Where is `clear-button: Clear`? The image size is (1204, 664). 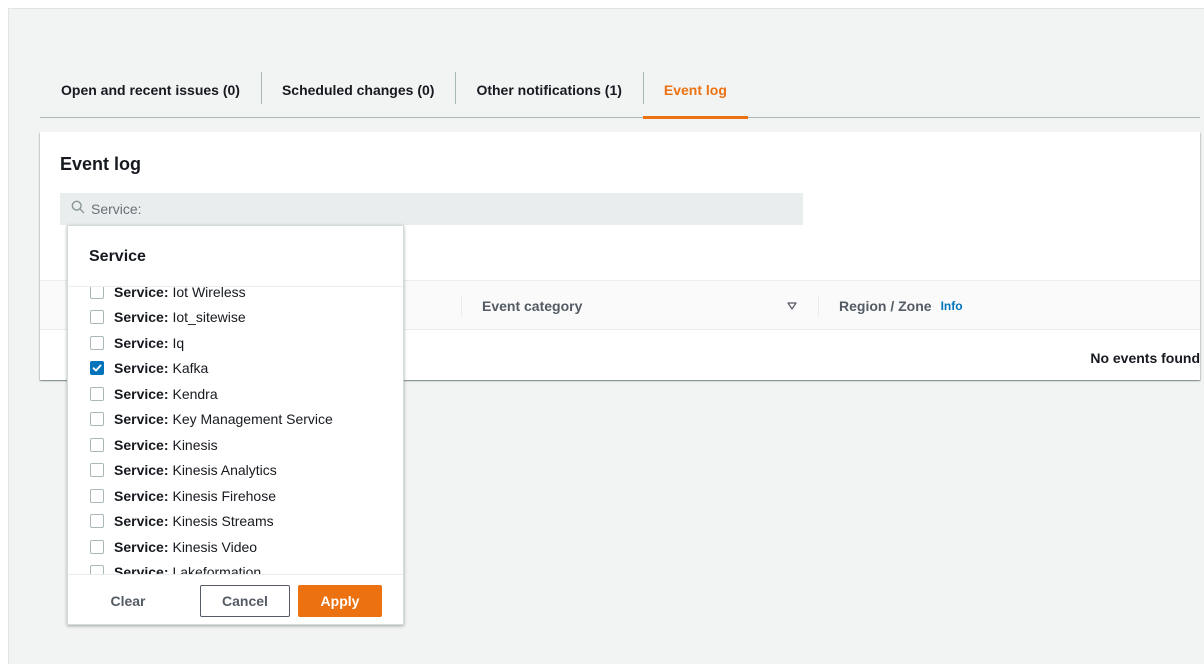 clear-button: Clear is located at coordinates (128, 601).